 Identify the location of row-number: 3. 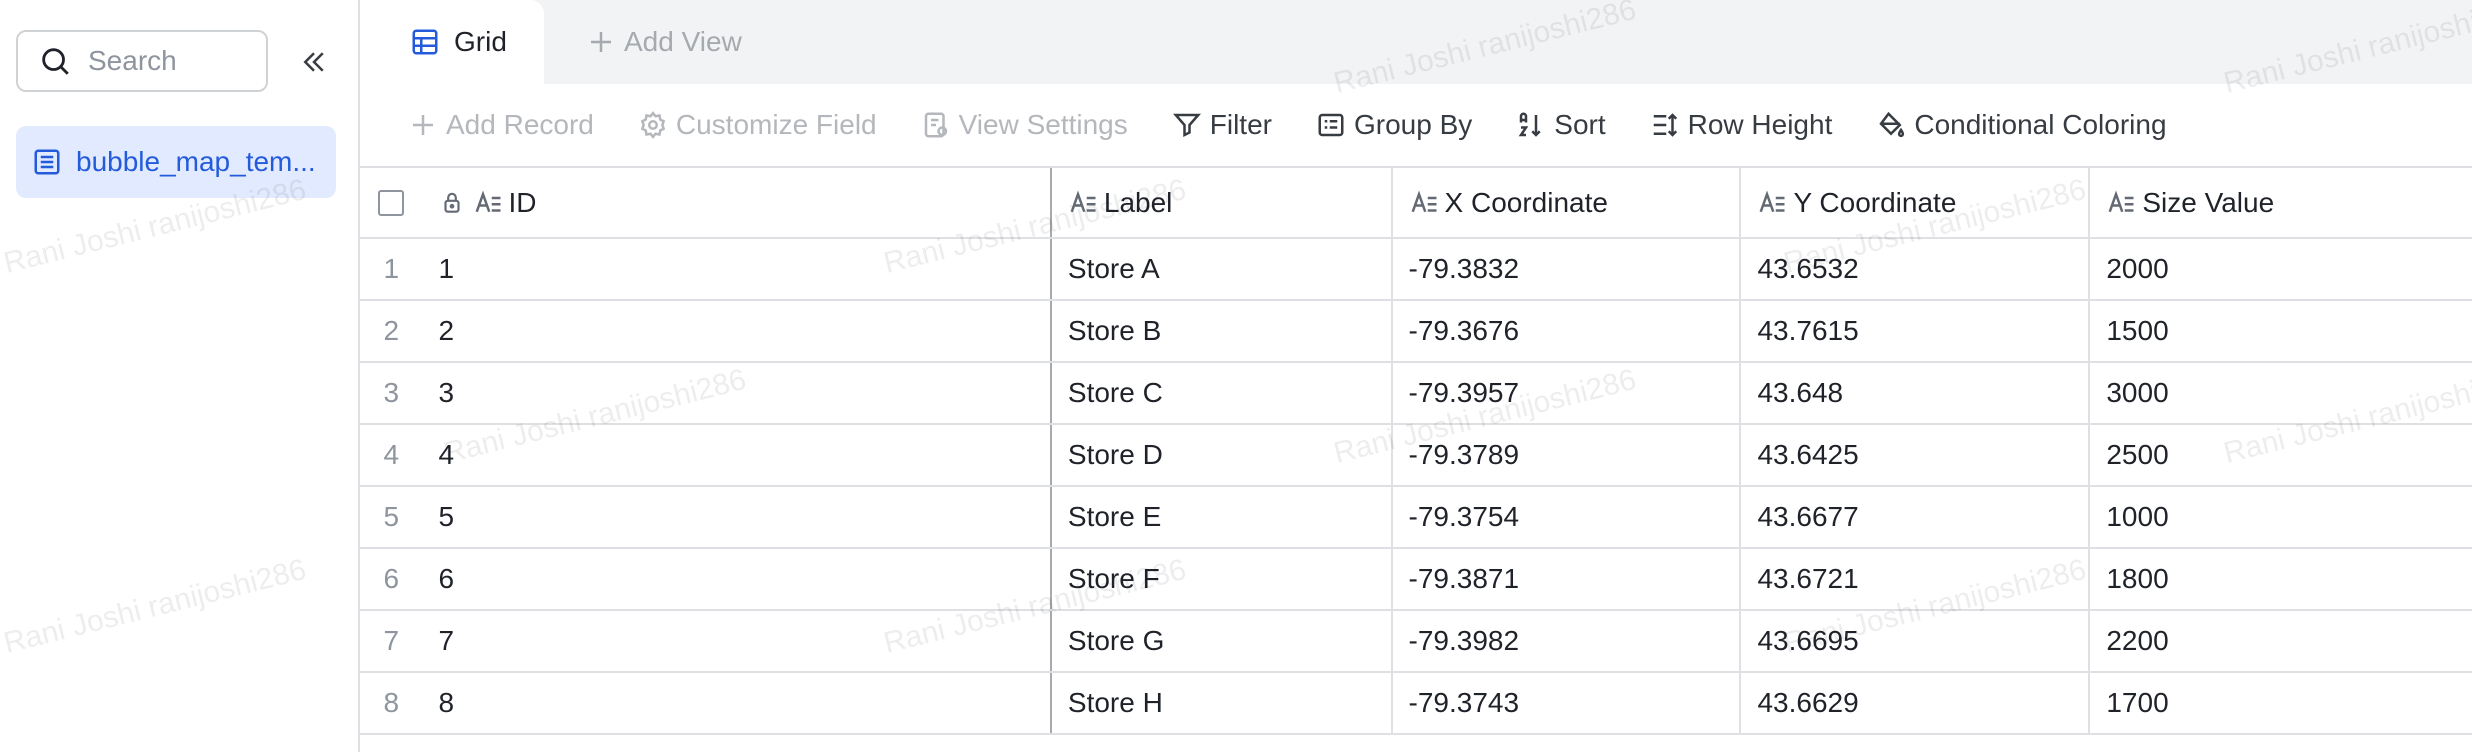
(391, 393).